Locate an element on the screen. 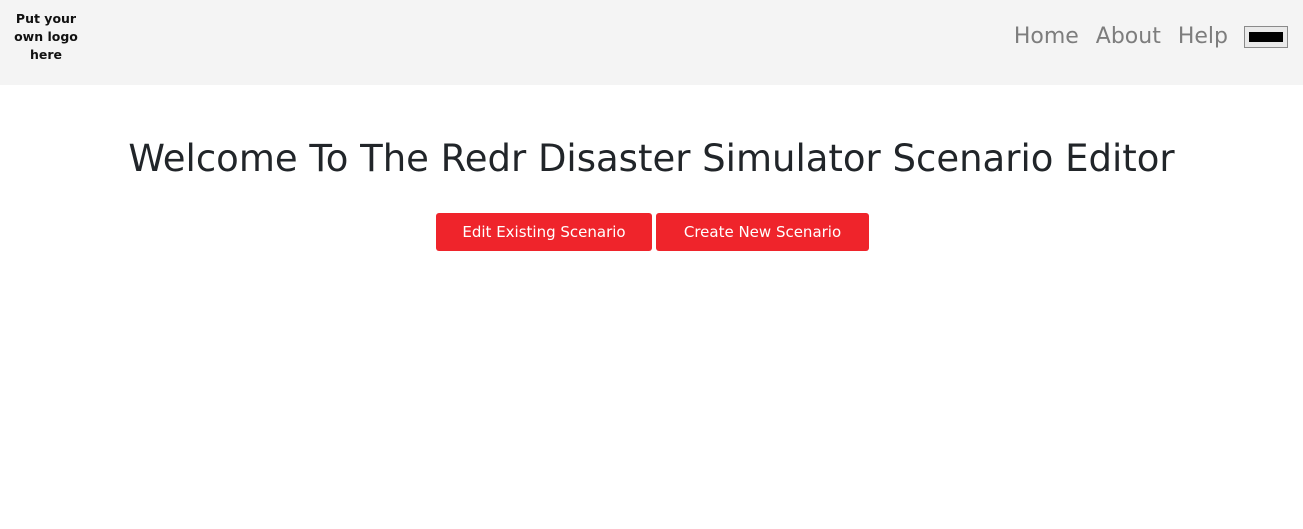 This screenshot has height=529, width=1303. nav-links: Home About Help is located at coordinates (1142, 37).